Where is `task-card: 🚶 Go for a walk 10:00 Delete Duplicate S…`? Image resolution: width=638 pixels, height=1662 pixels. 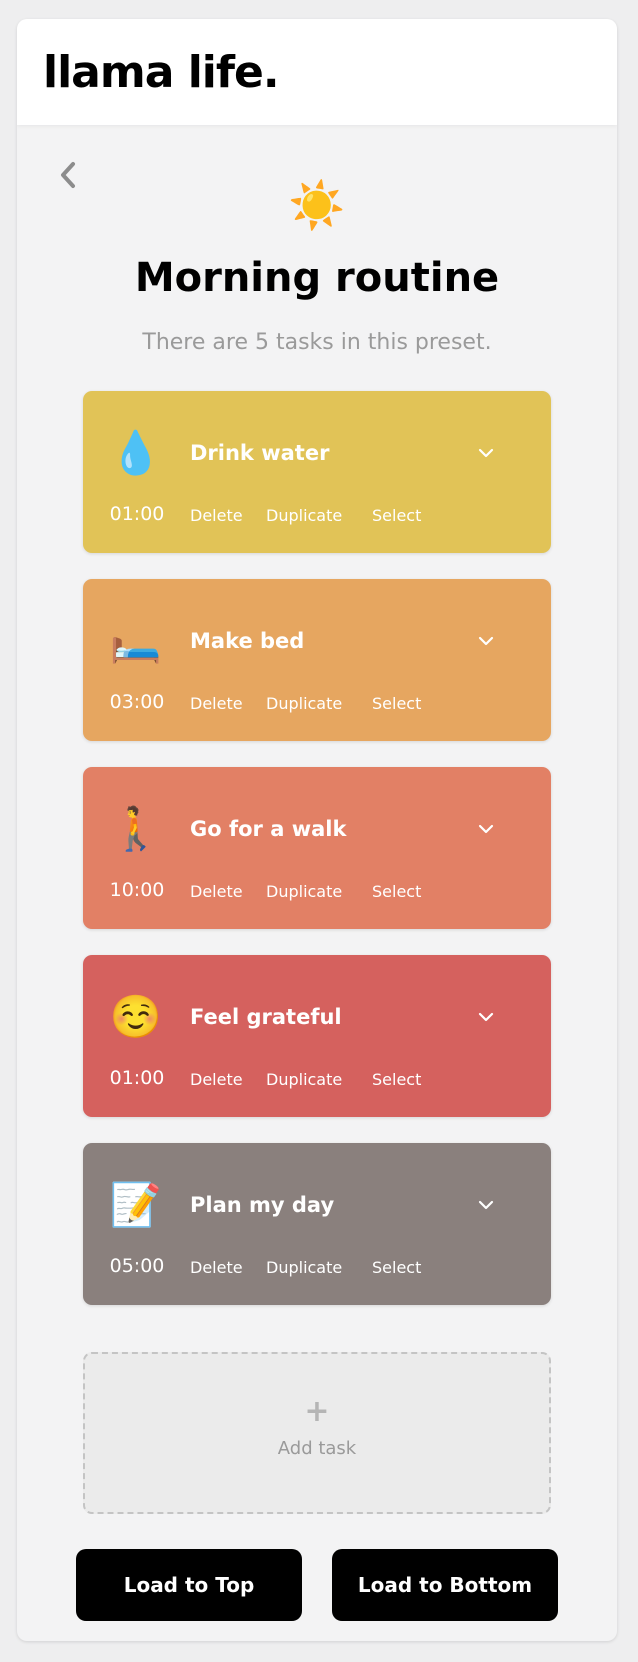
task-card: 🚶 Go for a walk 10:00 Delete Duplicate S… is located at coordinates (317, 848).